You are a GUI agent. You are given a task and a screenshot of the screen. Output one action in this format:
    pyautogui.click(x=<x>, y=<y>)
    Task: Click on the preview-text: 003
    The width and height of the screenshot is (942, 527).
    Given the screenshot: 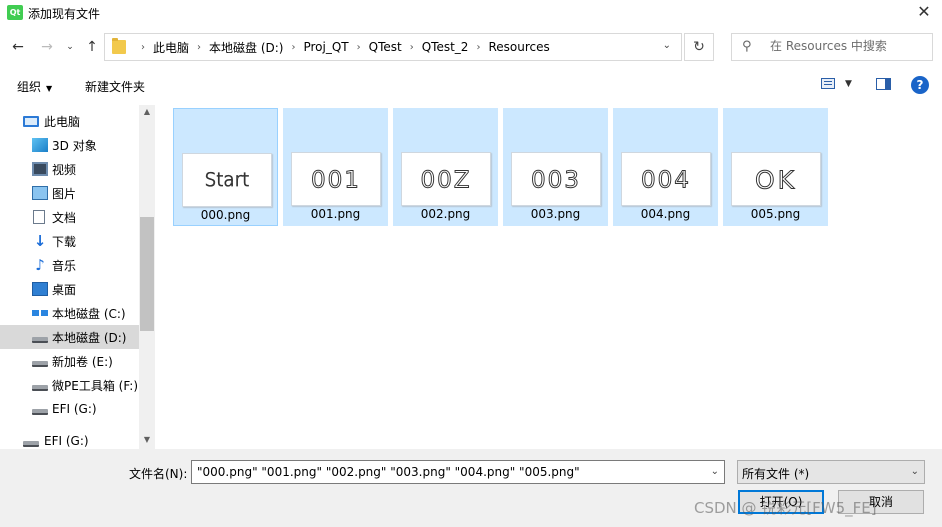 What is the action you would take?
    pyautogui.click(x=556, y=181)
    